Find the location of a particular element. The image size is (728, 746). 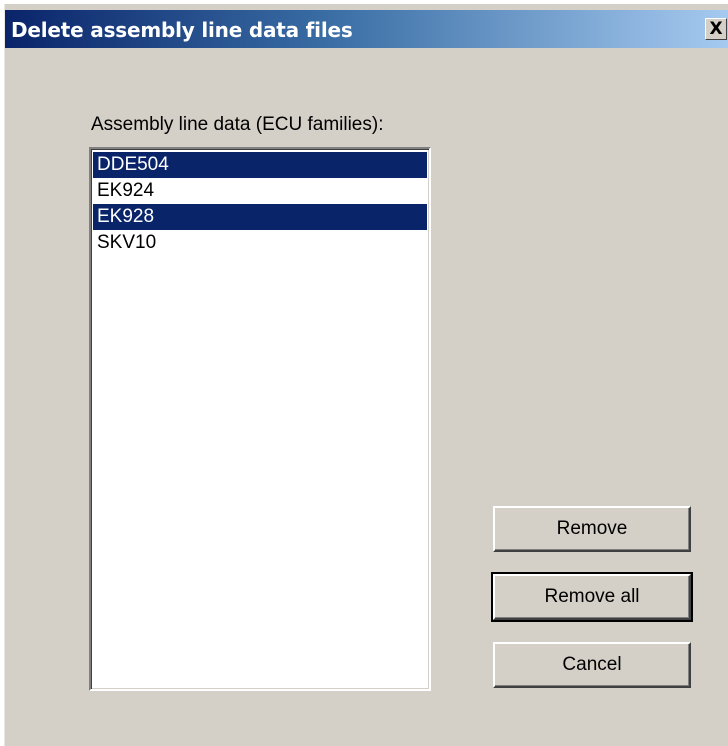

remove-button: Remove is located at coordinates (592, 529).